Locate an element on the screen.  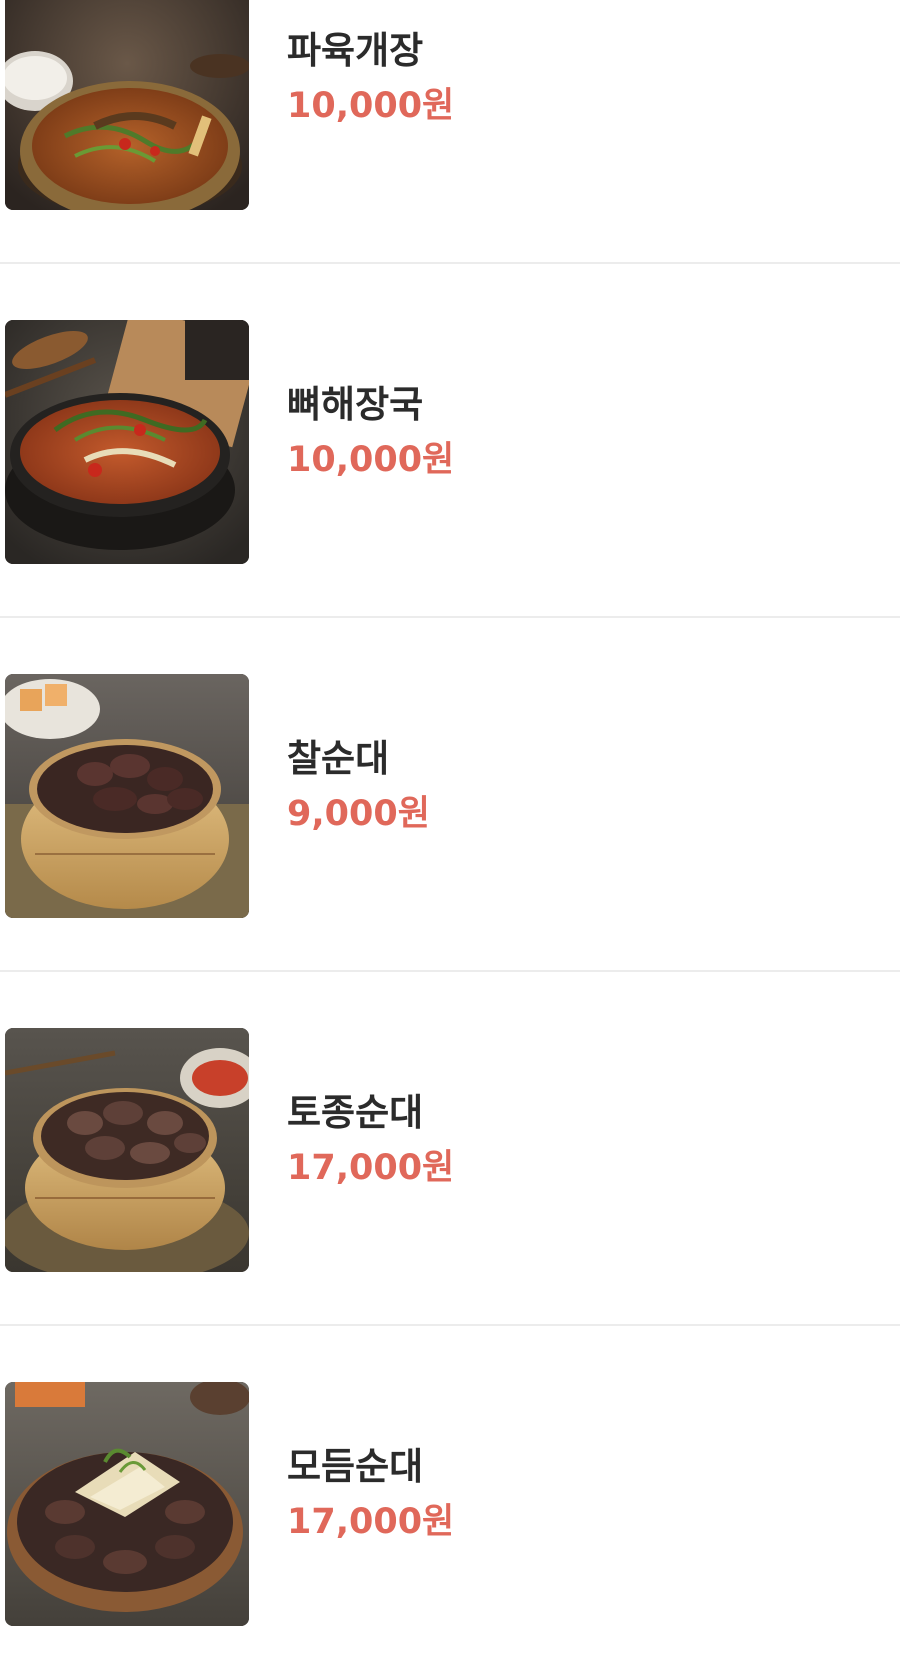
menu-item-name: 파육개장 is located at coordinates (355, 50).